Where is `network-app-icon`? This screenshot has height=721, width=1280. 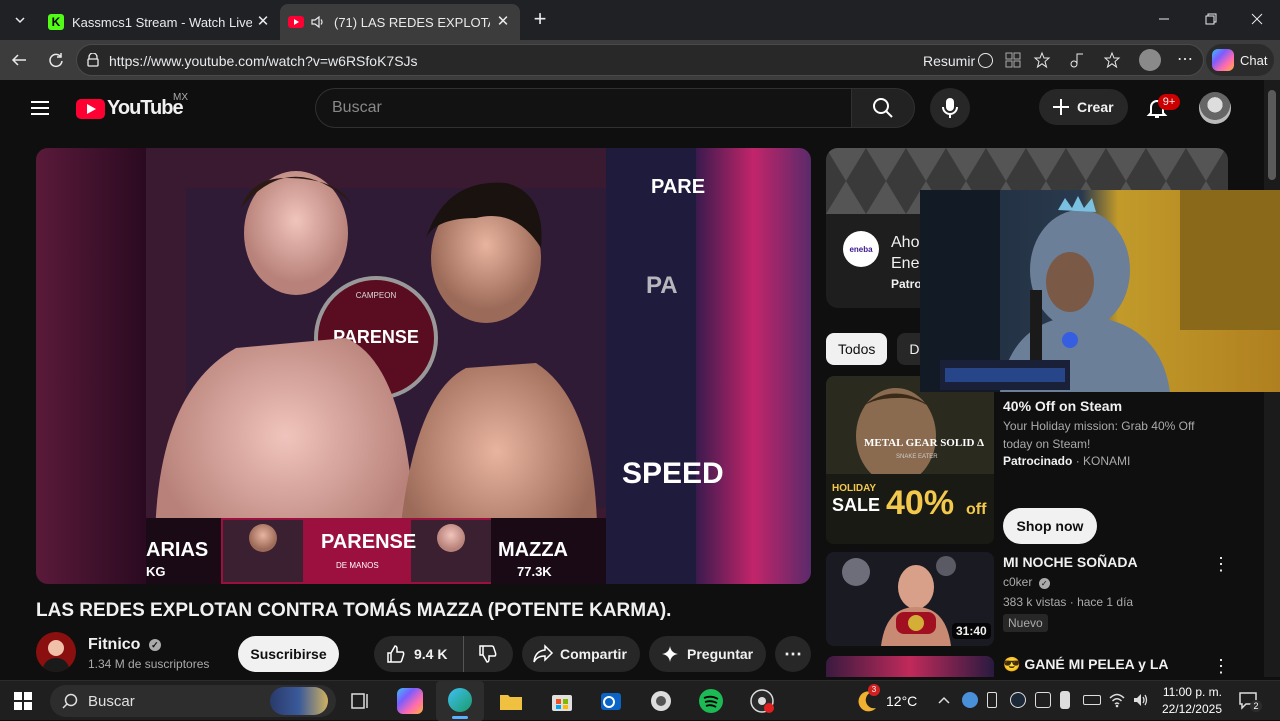
network-app-icon is located at coordinates (970, 700).